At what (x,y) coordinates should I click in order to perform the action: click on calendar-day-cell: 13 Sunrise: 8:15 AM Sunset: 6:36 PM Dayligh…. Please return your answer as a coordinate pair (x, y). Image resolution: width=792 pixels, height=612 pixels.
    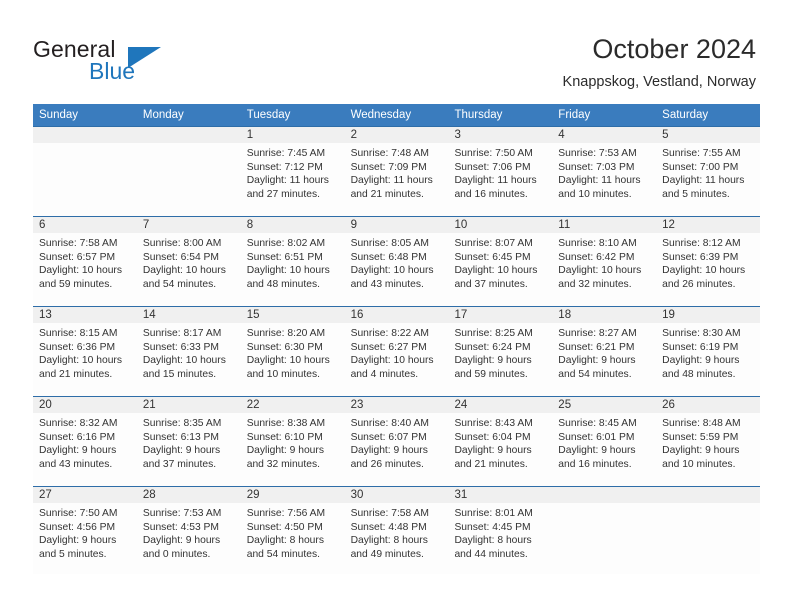
    Looking at the image, I should click on (85, 351).